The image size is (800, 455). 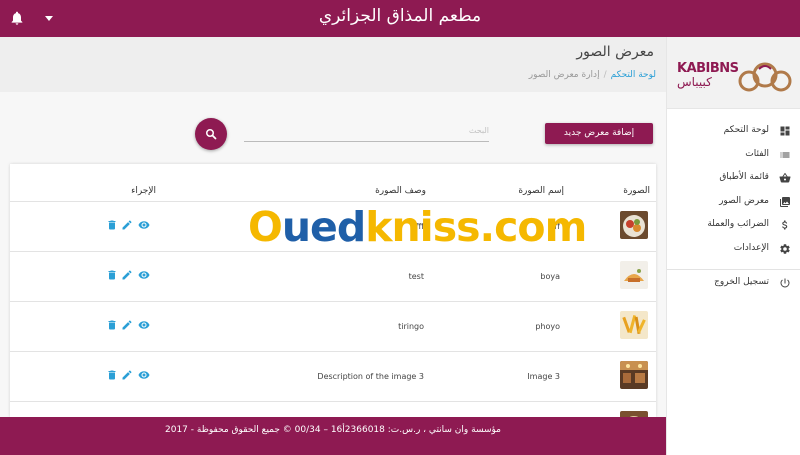 I want to click on row-name: Image 3, so click(x=543, y=376).